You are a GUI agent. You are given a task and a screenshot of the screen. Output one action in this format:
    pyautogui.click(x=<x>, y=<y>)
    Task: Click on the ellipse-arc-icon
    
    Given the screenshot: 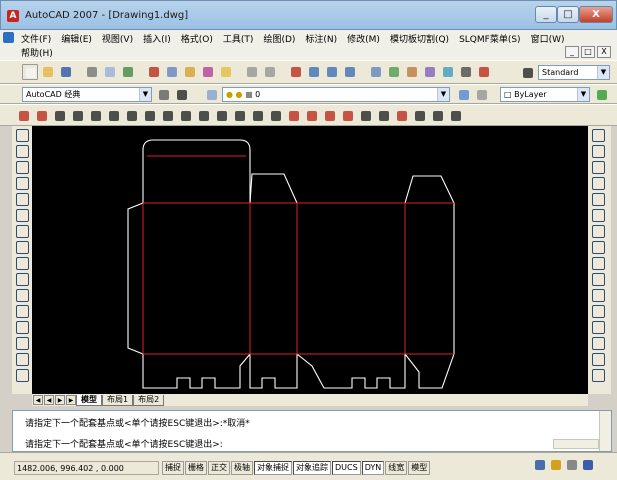 What is the action you would take?
    pyautogui.click(x=22, y=294)
    